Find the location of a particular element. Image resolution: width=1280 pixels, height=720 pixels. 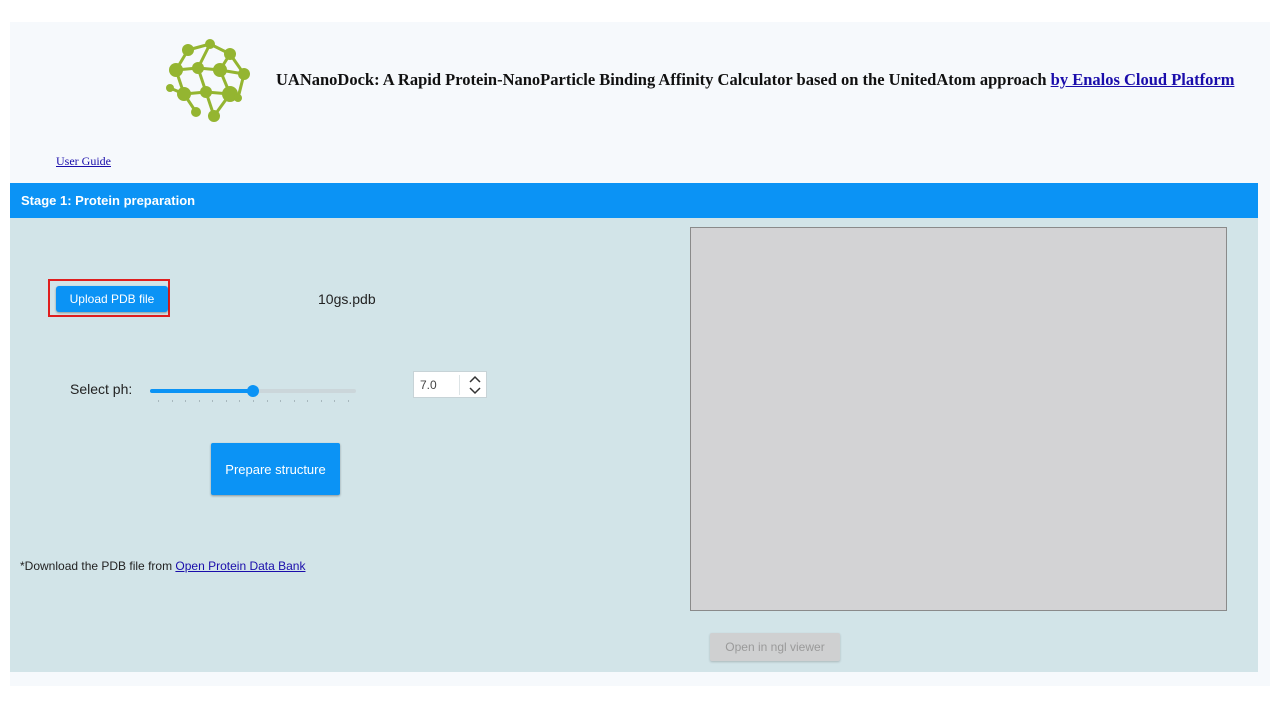

stage-1-title: Stage 1: Protein preparation is located at coordinates (108, 200).